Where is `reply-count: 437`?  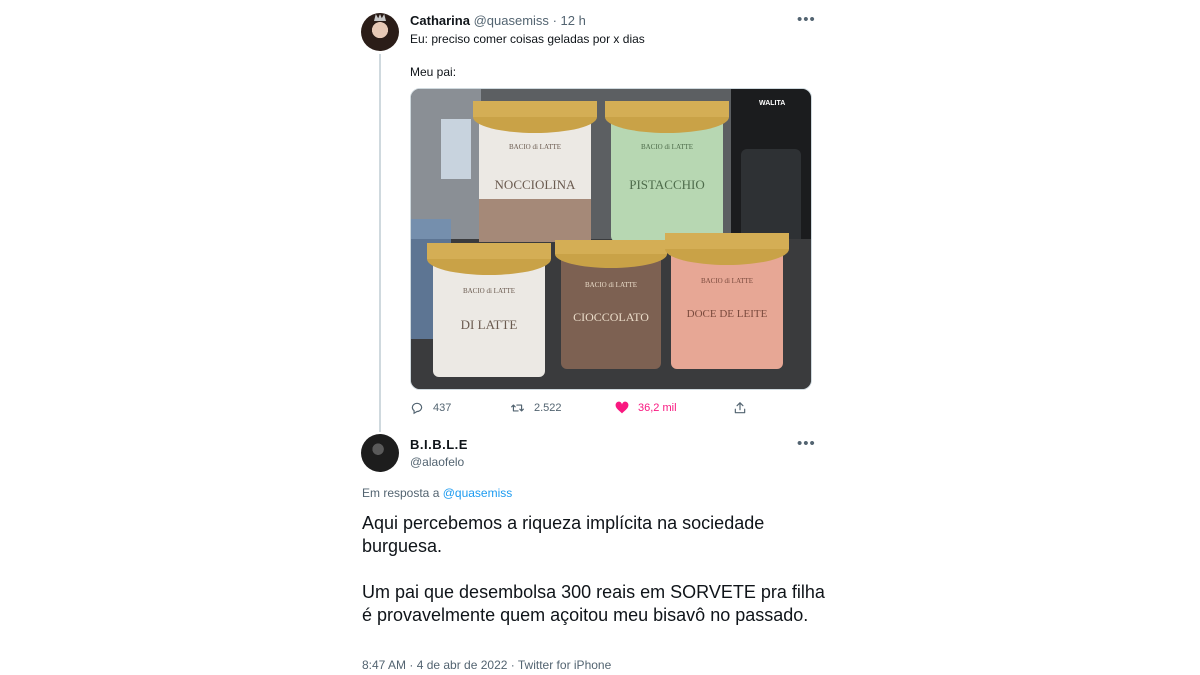
reply-count: 437 is located at coordinates (442, 408).